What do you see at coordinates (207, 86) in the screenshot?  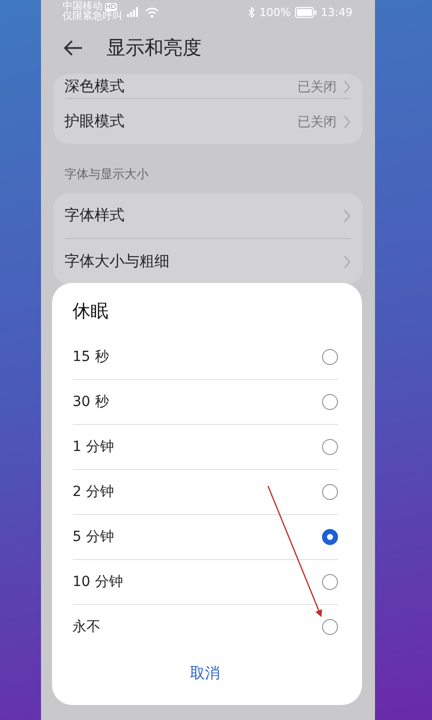 I see `settings-row: 深色模式 已关闭` at bounding box center [207, 86].